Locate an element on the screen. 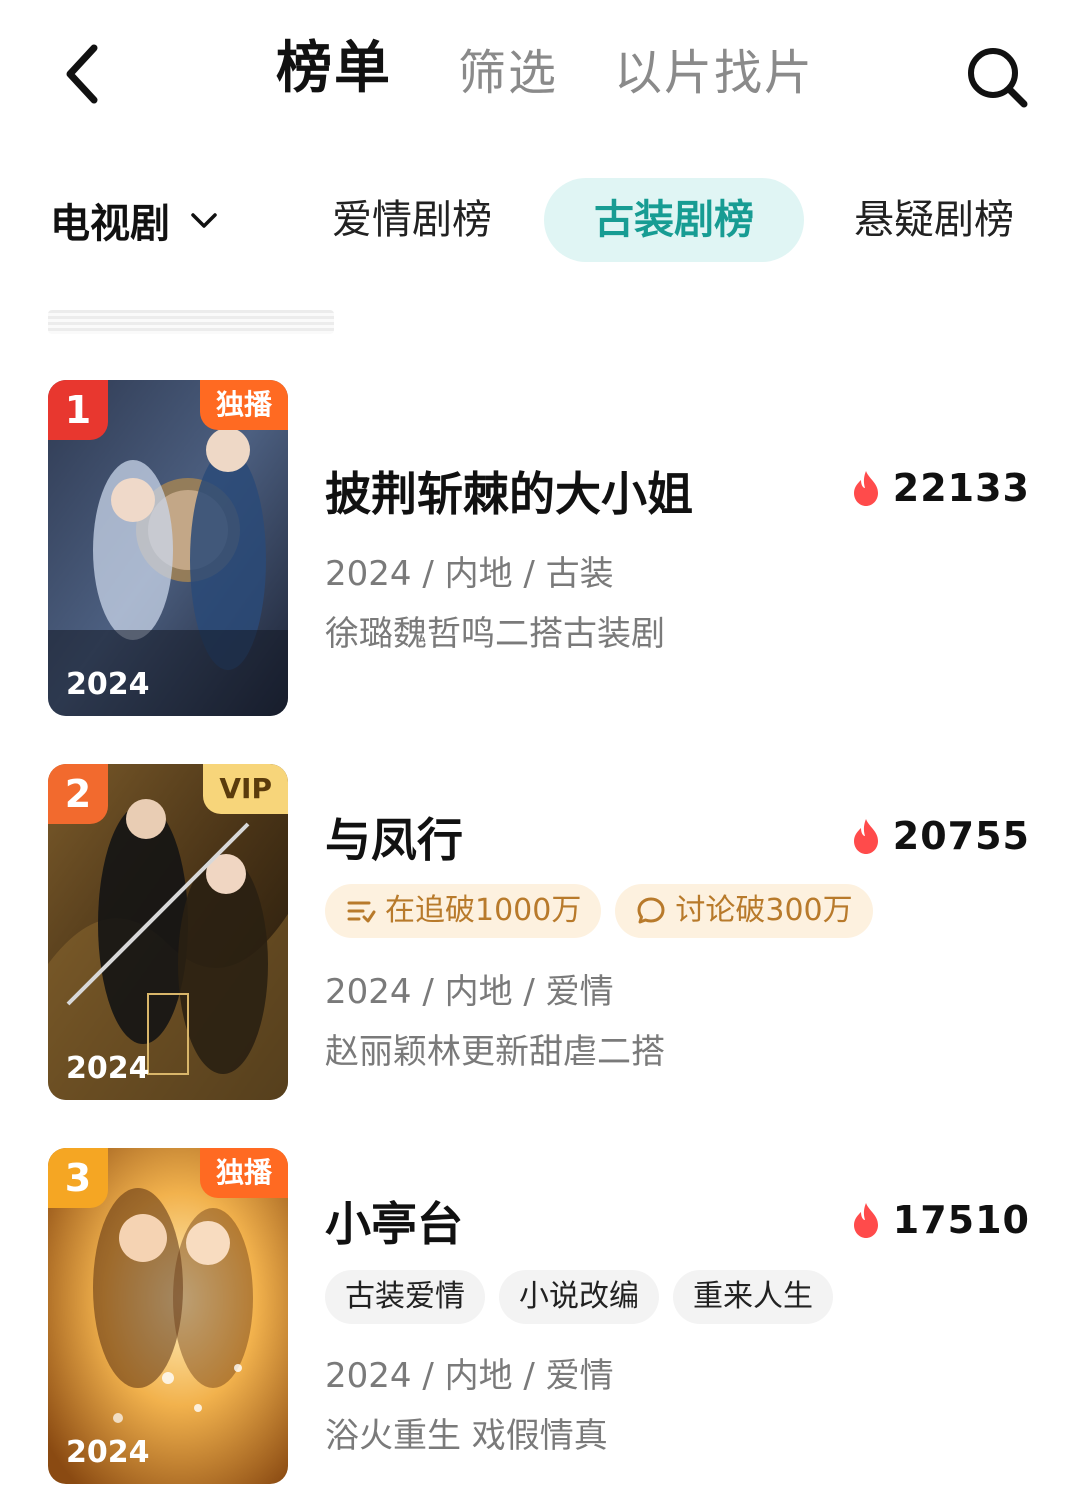 This screenshot has height=1511, width=1080. poster-image: 2 VIP 2024 is located at coordinates (168, 932).